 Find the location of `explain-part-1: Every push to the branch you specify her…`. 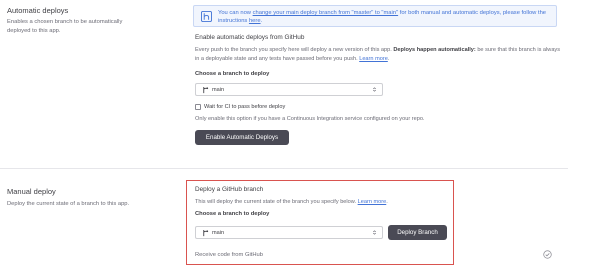

explain-part-1: Every push to the branch you specify her… is located at coordinates (294, 50).